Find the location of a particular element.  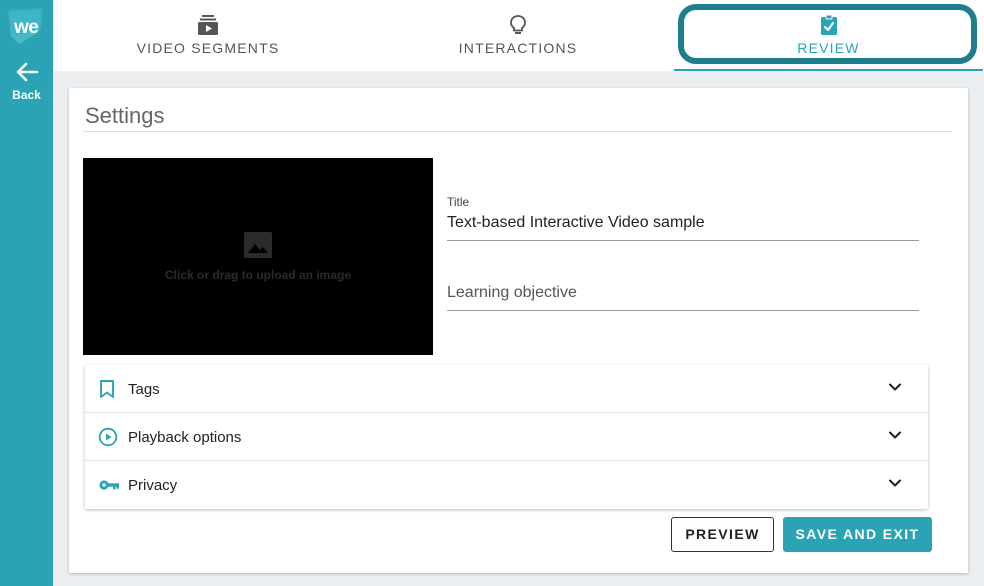

preview-button: PREVIEW is located at coordinates (722, 534).